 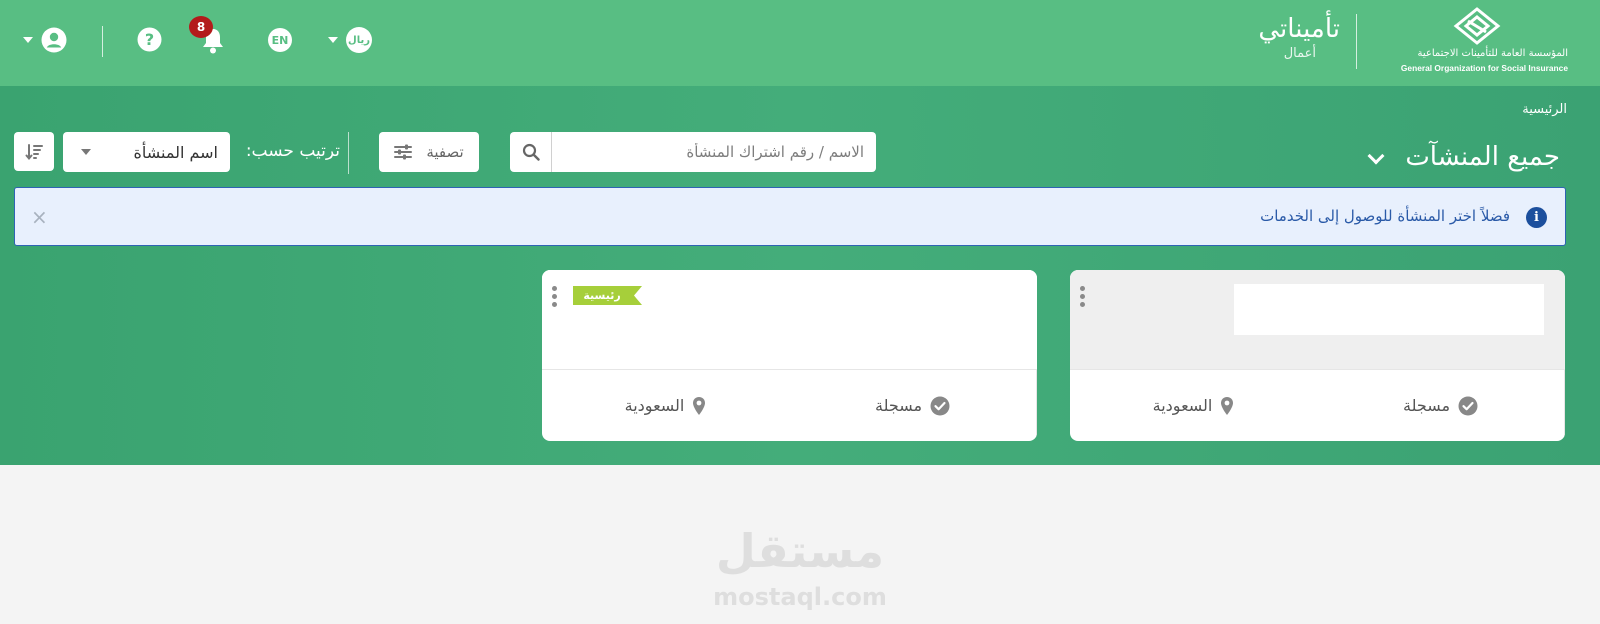 I want to click on close-icon: ×, so click(x=39, y=217).